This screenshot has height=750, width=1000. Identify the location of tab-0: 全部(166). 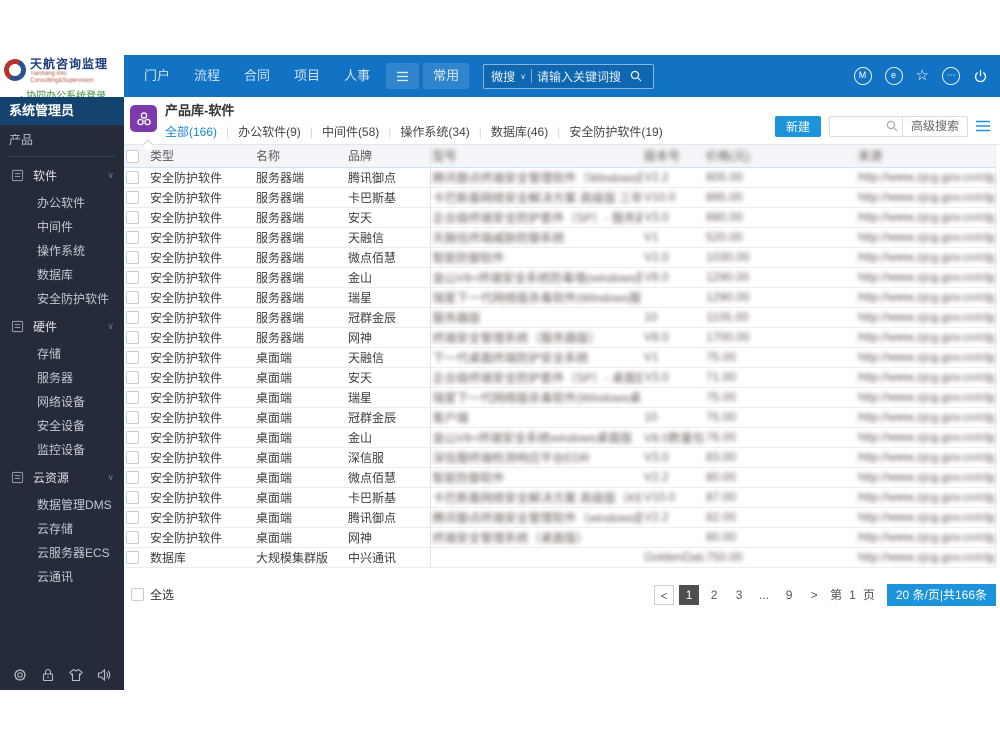
(195, 131).